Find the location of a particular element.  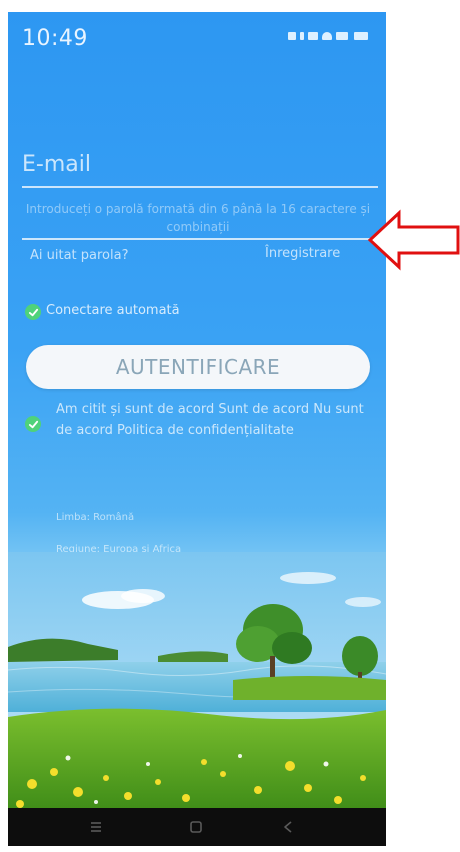

auto-connect-label: Conectare automată is located at coordinates (113, 310).